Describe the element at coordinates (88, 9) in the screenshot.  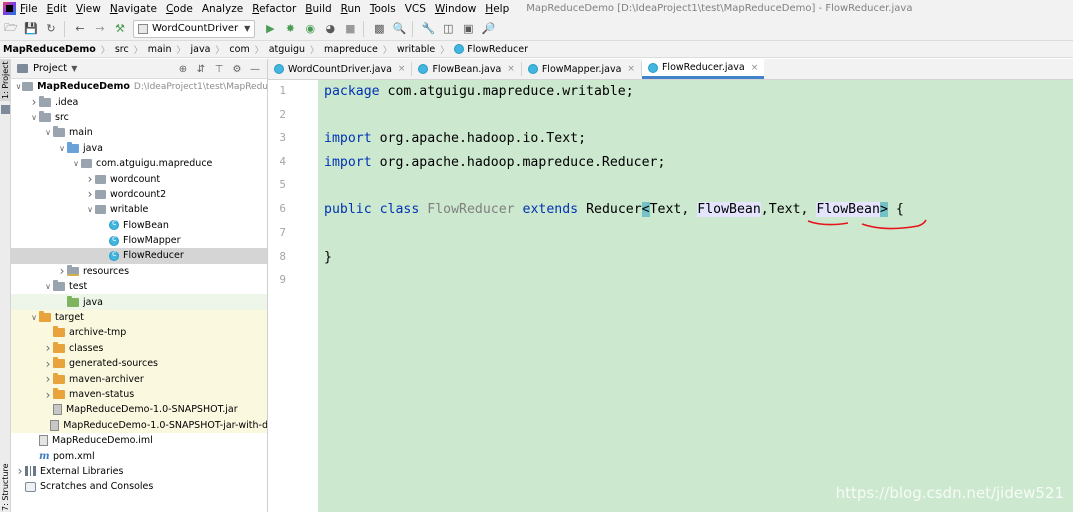
I see `menu-item-view: View` at that location.